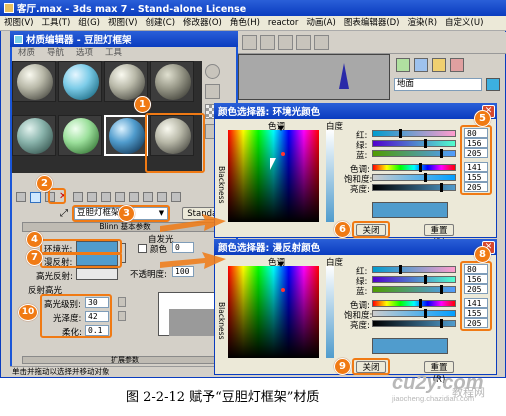 The height and width of the screenshot is (416, 506). Describe the element at coordinates (371, 366) in the screenshot. I see `highlight-picker2-close` at that location.